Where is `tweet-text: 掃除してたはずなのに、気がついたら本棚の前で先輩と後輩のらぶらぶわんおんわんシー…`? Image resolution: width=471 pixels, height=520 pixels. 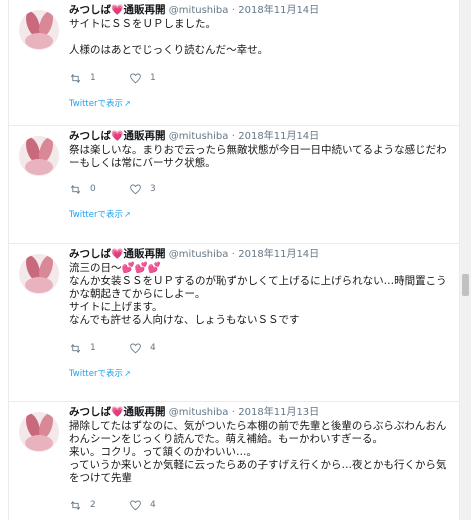
tweet-text: 掃除してたはずなのに、気がついたら本棚の前で先輩と後輩のらぶらぶわんおんわんシー… is located at coordinates (258, 452).